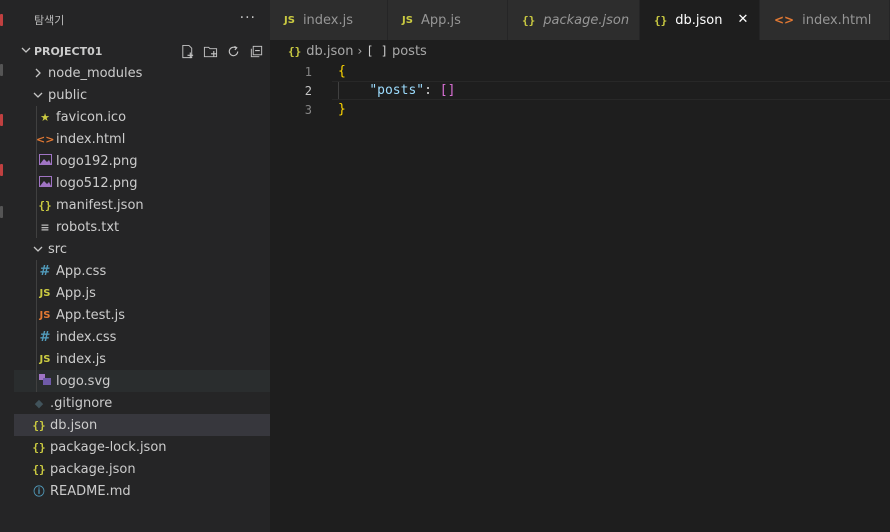  I want to click on tree-item-label: logo512.png, so click(97, 183).